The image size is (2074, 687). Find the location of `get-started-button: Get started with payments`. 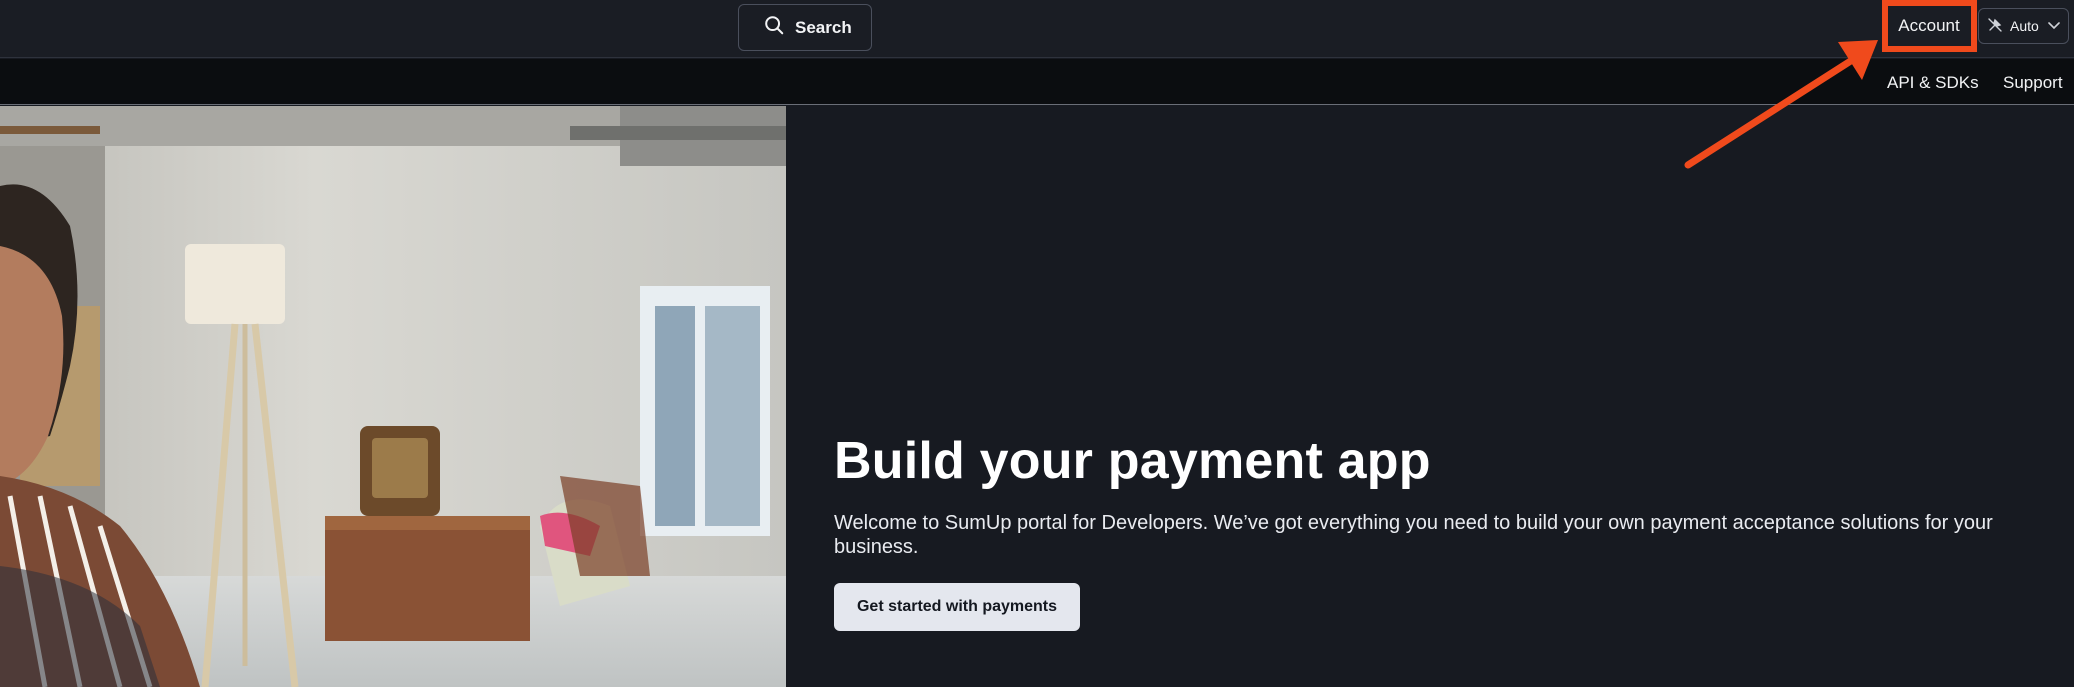

get-started-button: Get started with payments is located at coordinates (957, 607).